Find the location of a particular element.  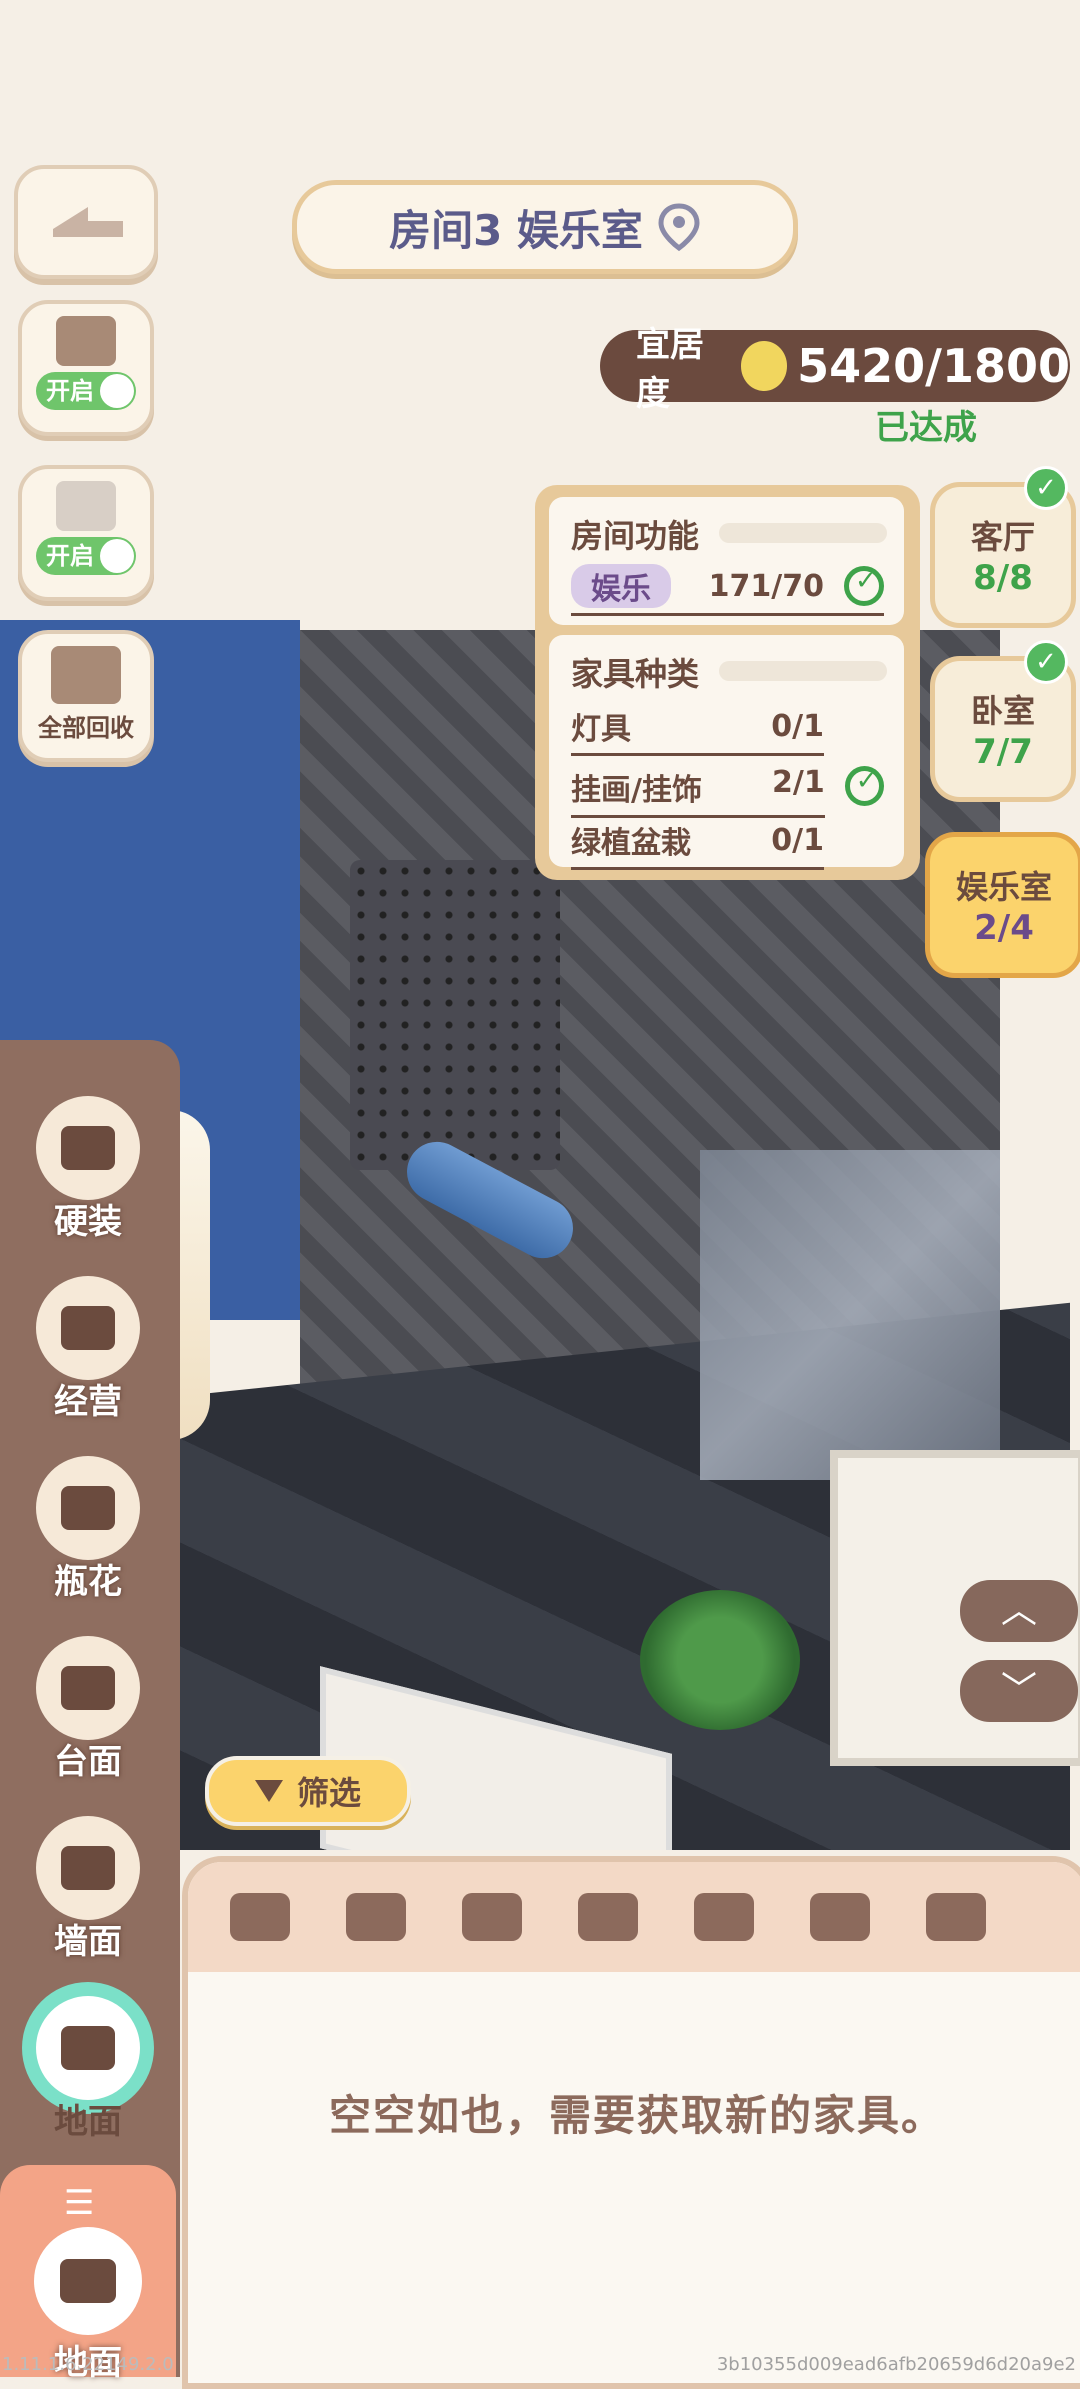

furniture-row: 灯具 0/1 is located at coordinates (697, 727).